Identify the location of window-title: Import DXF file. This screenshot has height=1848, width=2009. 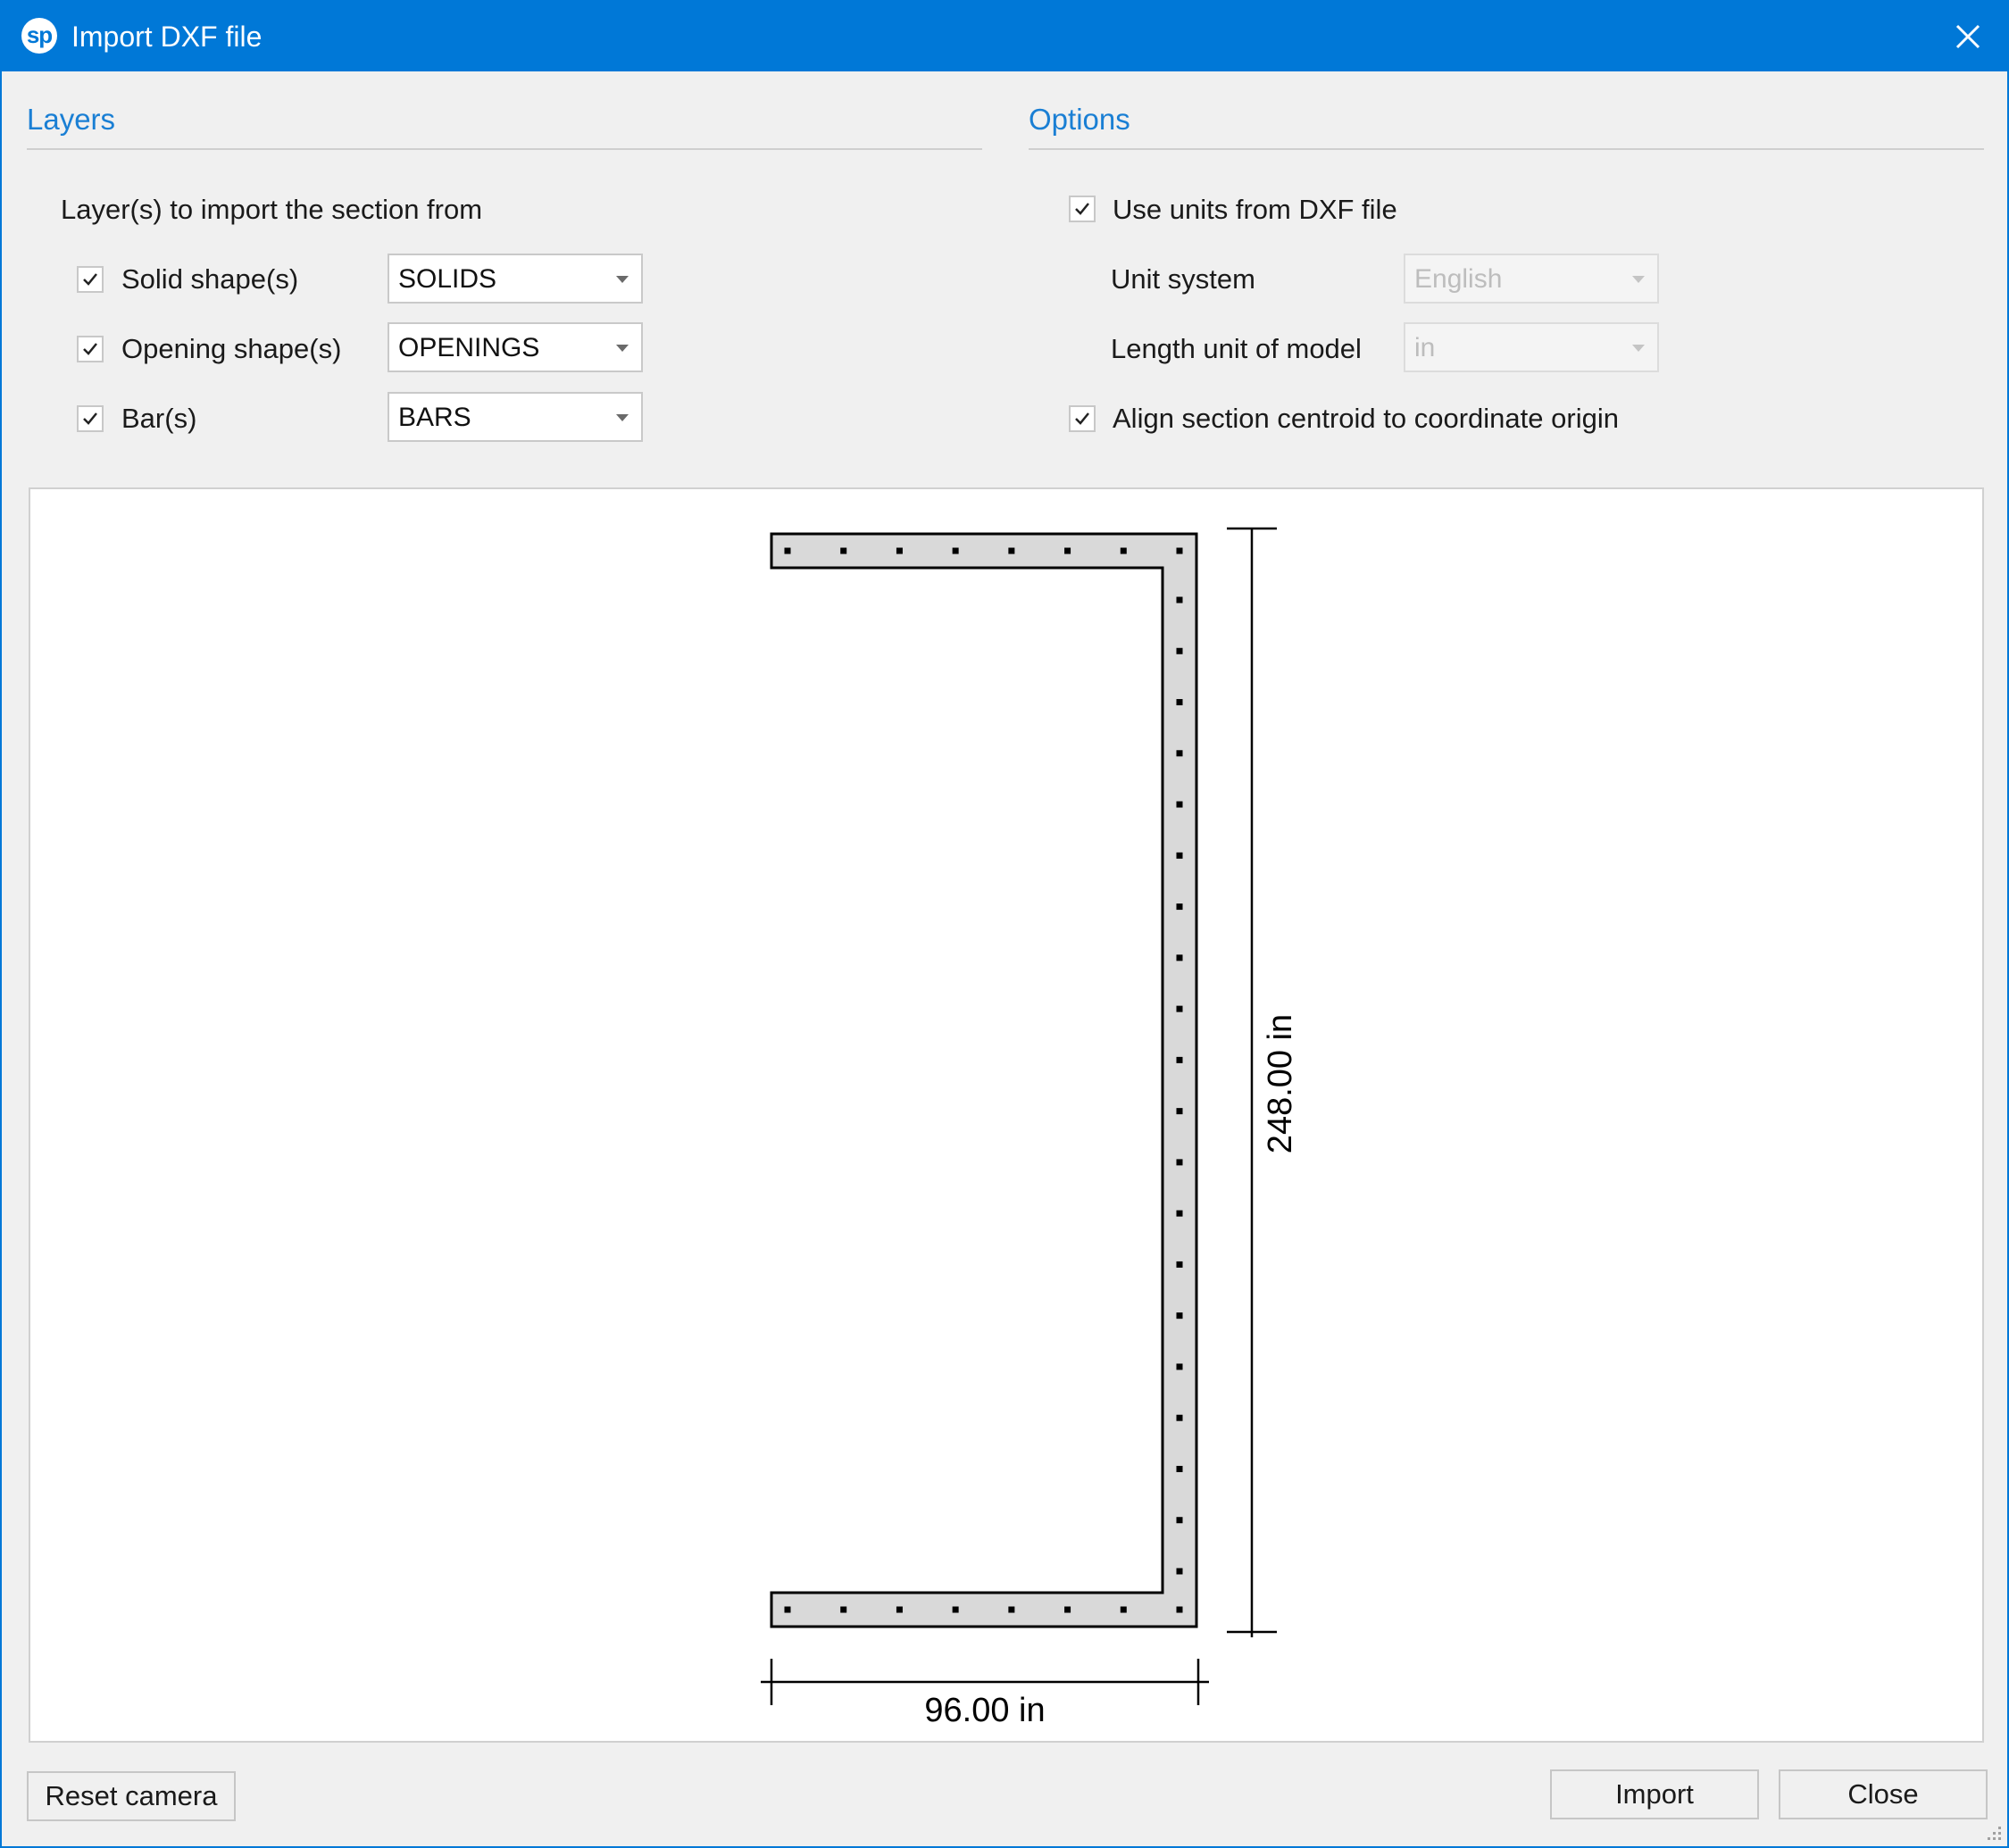
(167, 37).